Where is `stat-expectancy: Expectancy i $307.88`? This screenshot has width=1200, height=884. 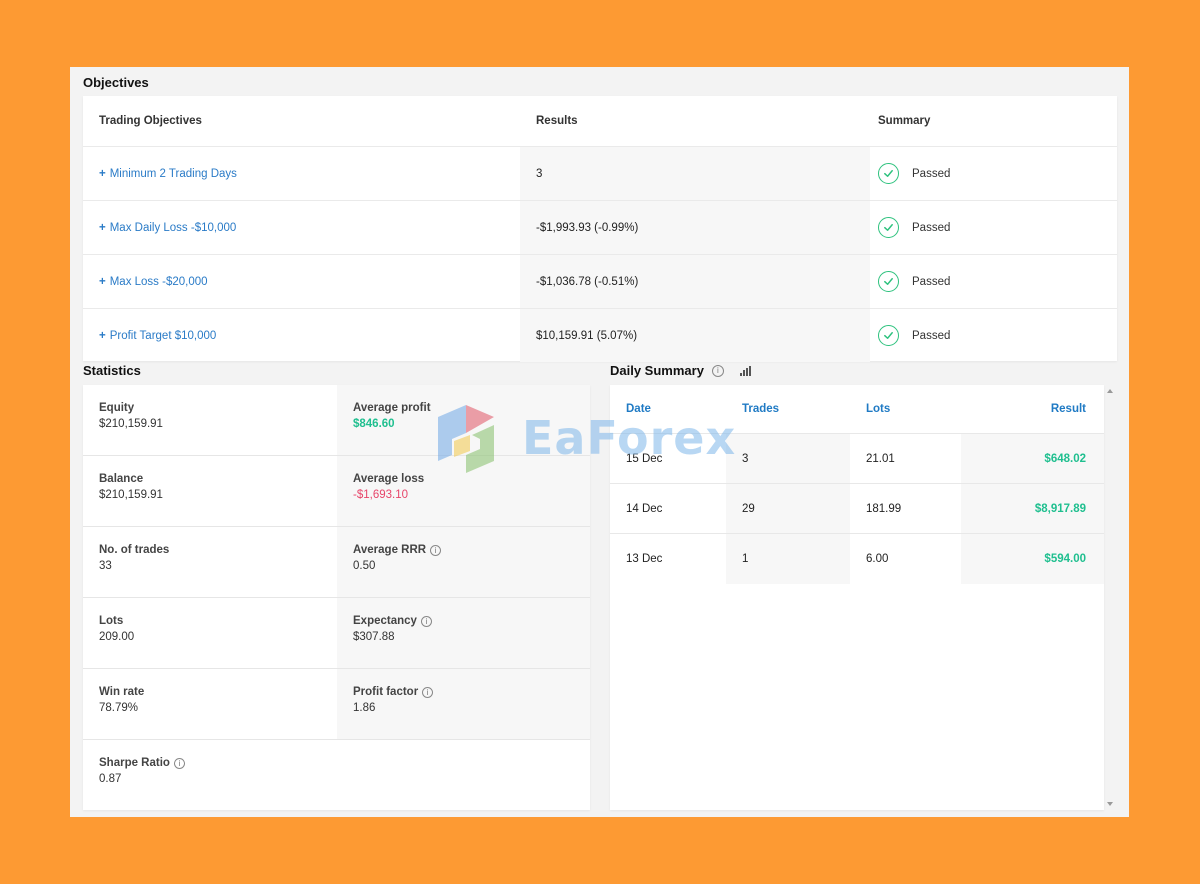 stat-expectancy: Expectancy i $307.88 is located at coordinates (463, 633).